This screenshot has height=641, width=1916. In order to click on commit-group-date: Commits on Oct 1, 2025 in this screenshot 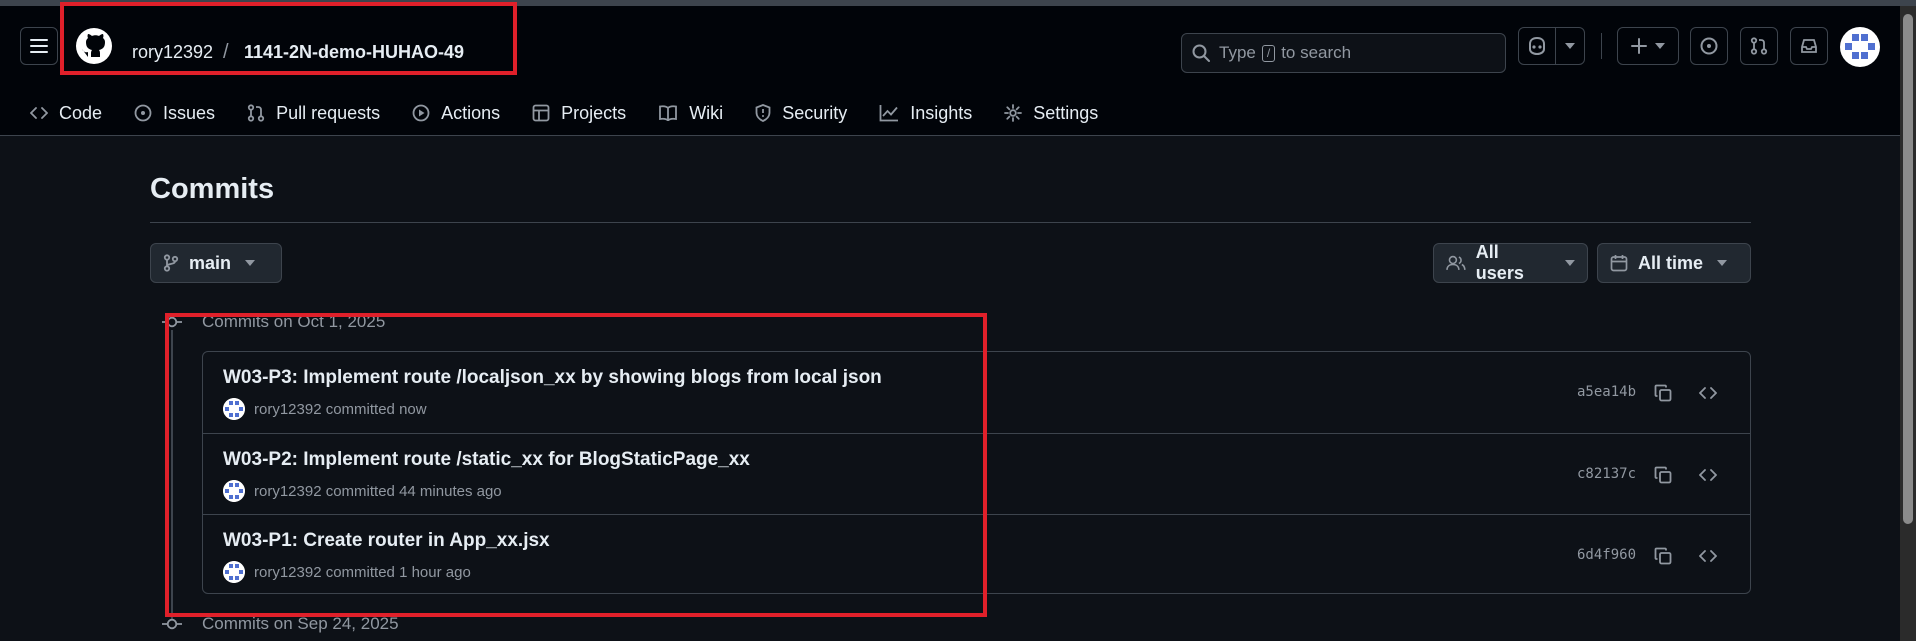, I will do `click(294, 321)`.